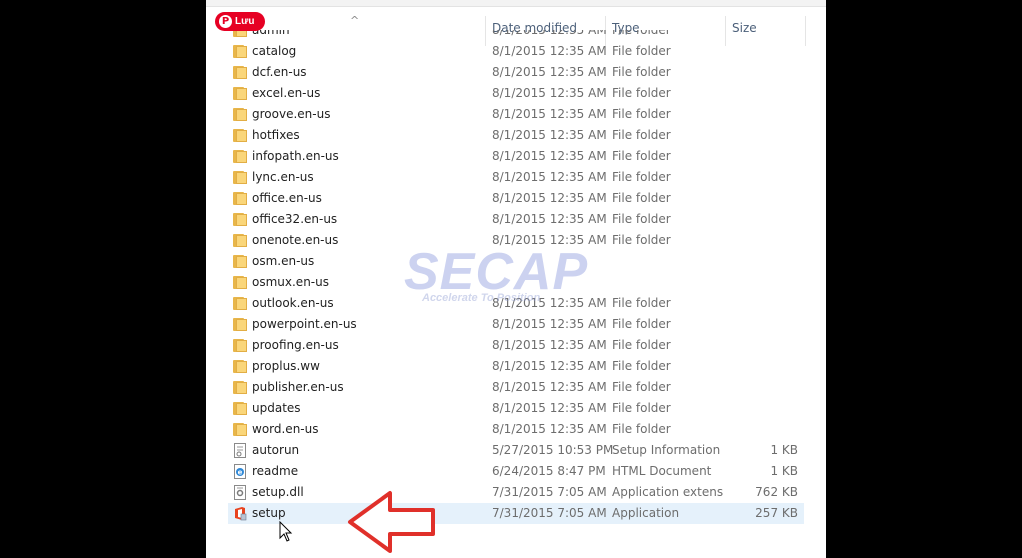 This screenshot has width=1022, height=558. Describe the element at coordinates (285, 429) in the screenshot. I see `file-name: word.en-us` at that location.